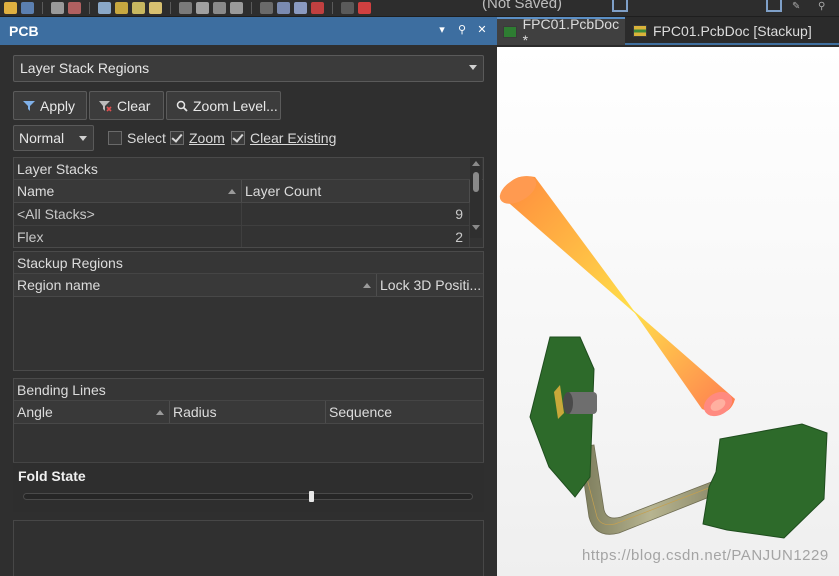  I want to click on clear-label: Clear, so click(134, 105).